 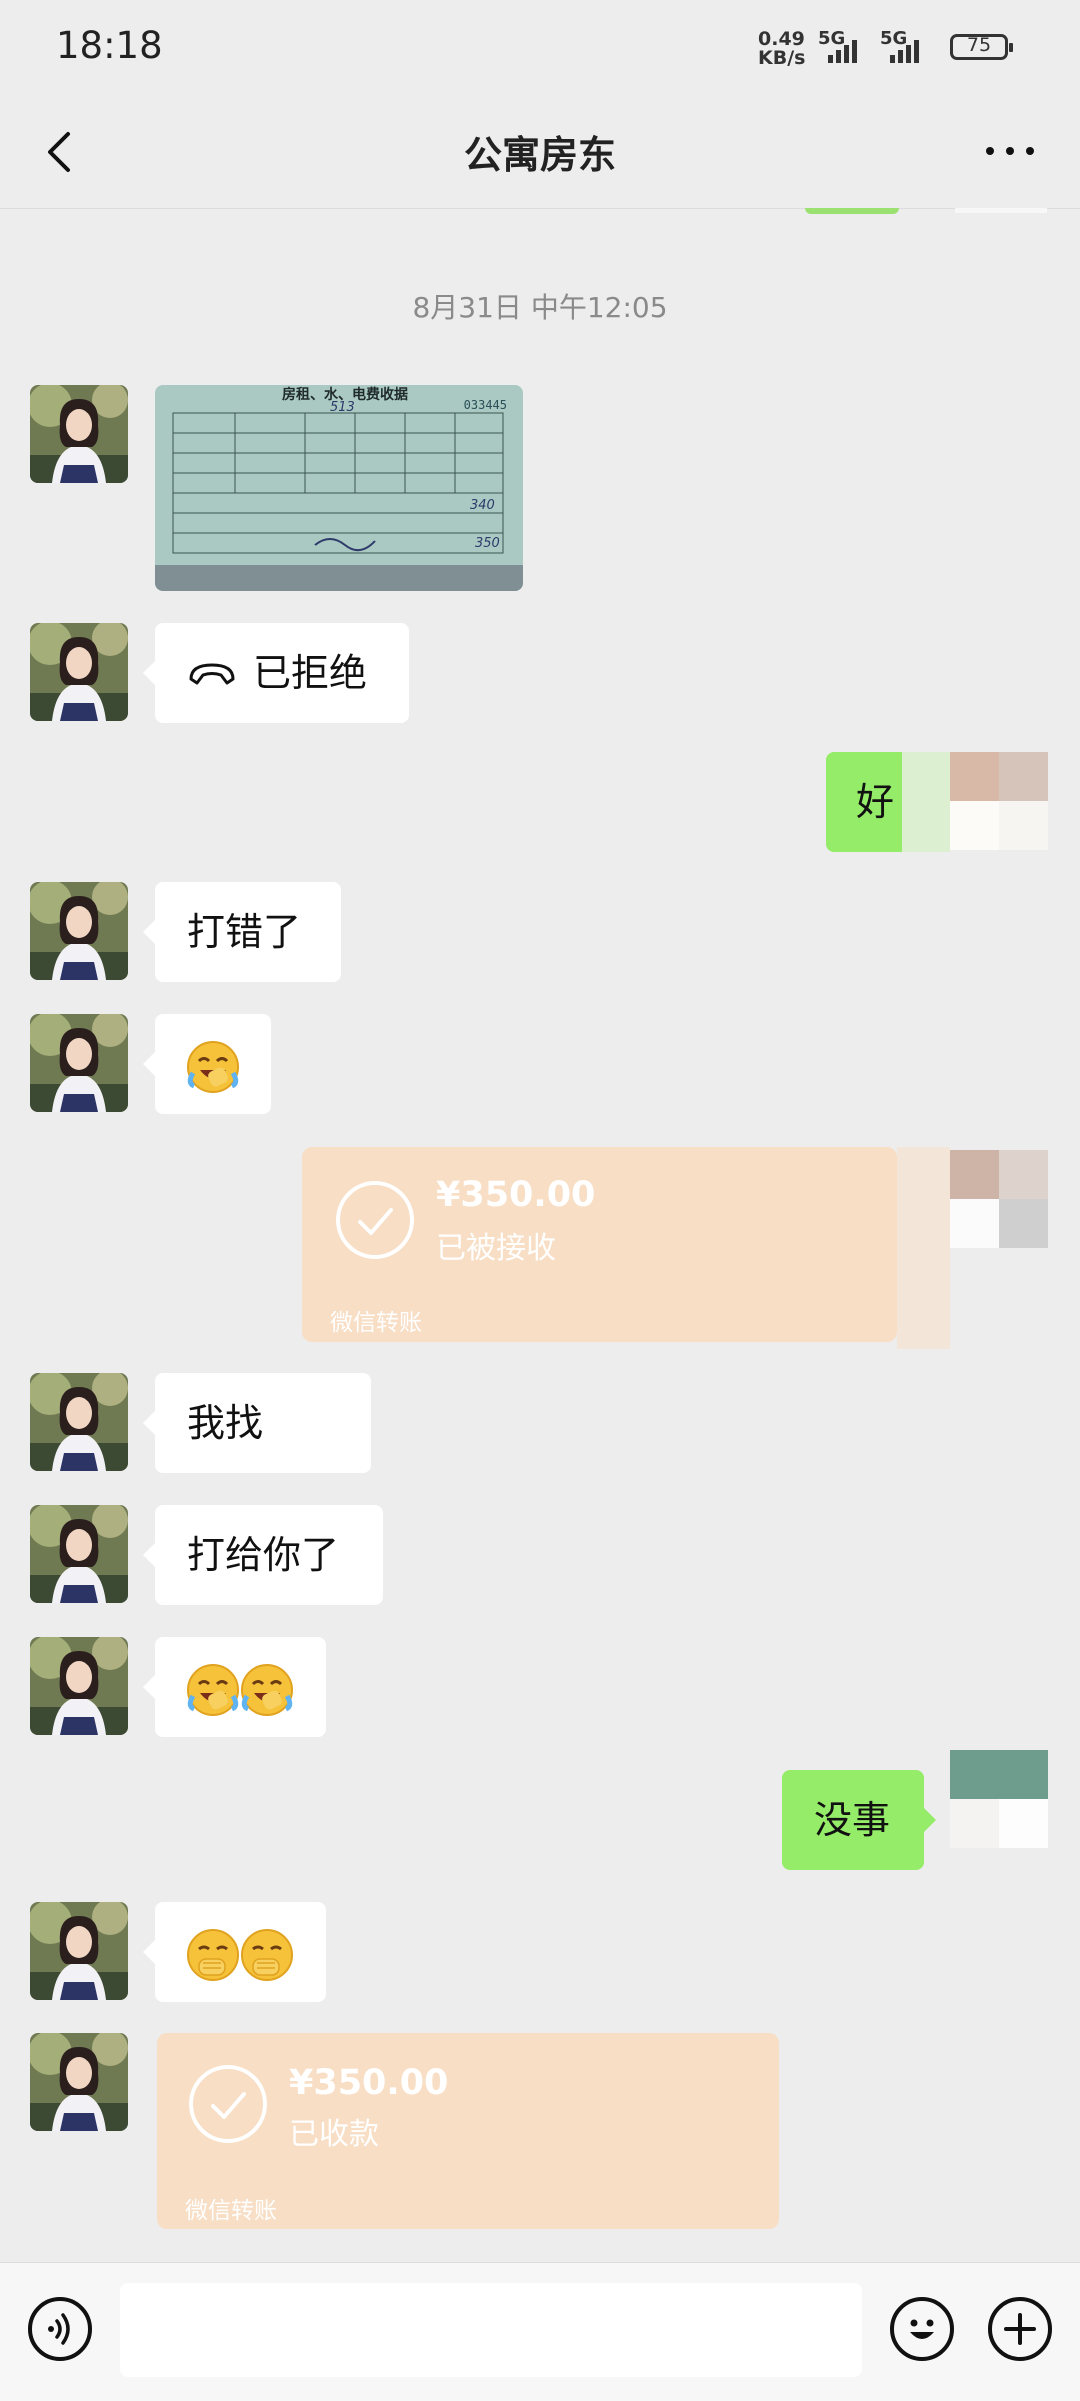 I want to click on receipt-room: 513, so click(x=342, y=407).